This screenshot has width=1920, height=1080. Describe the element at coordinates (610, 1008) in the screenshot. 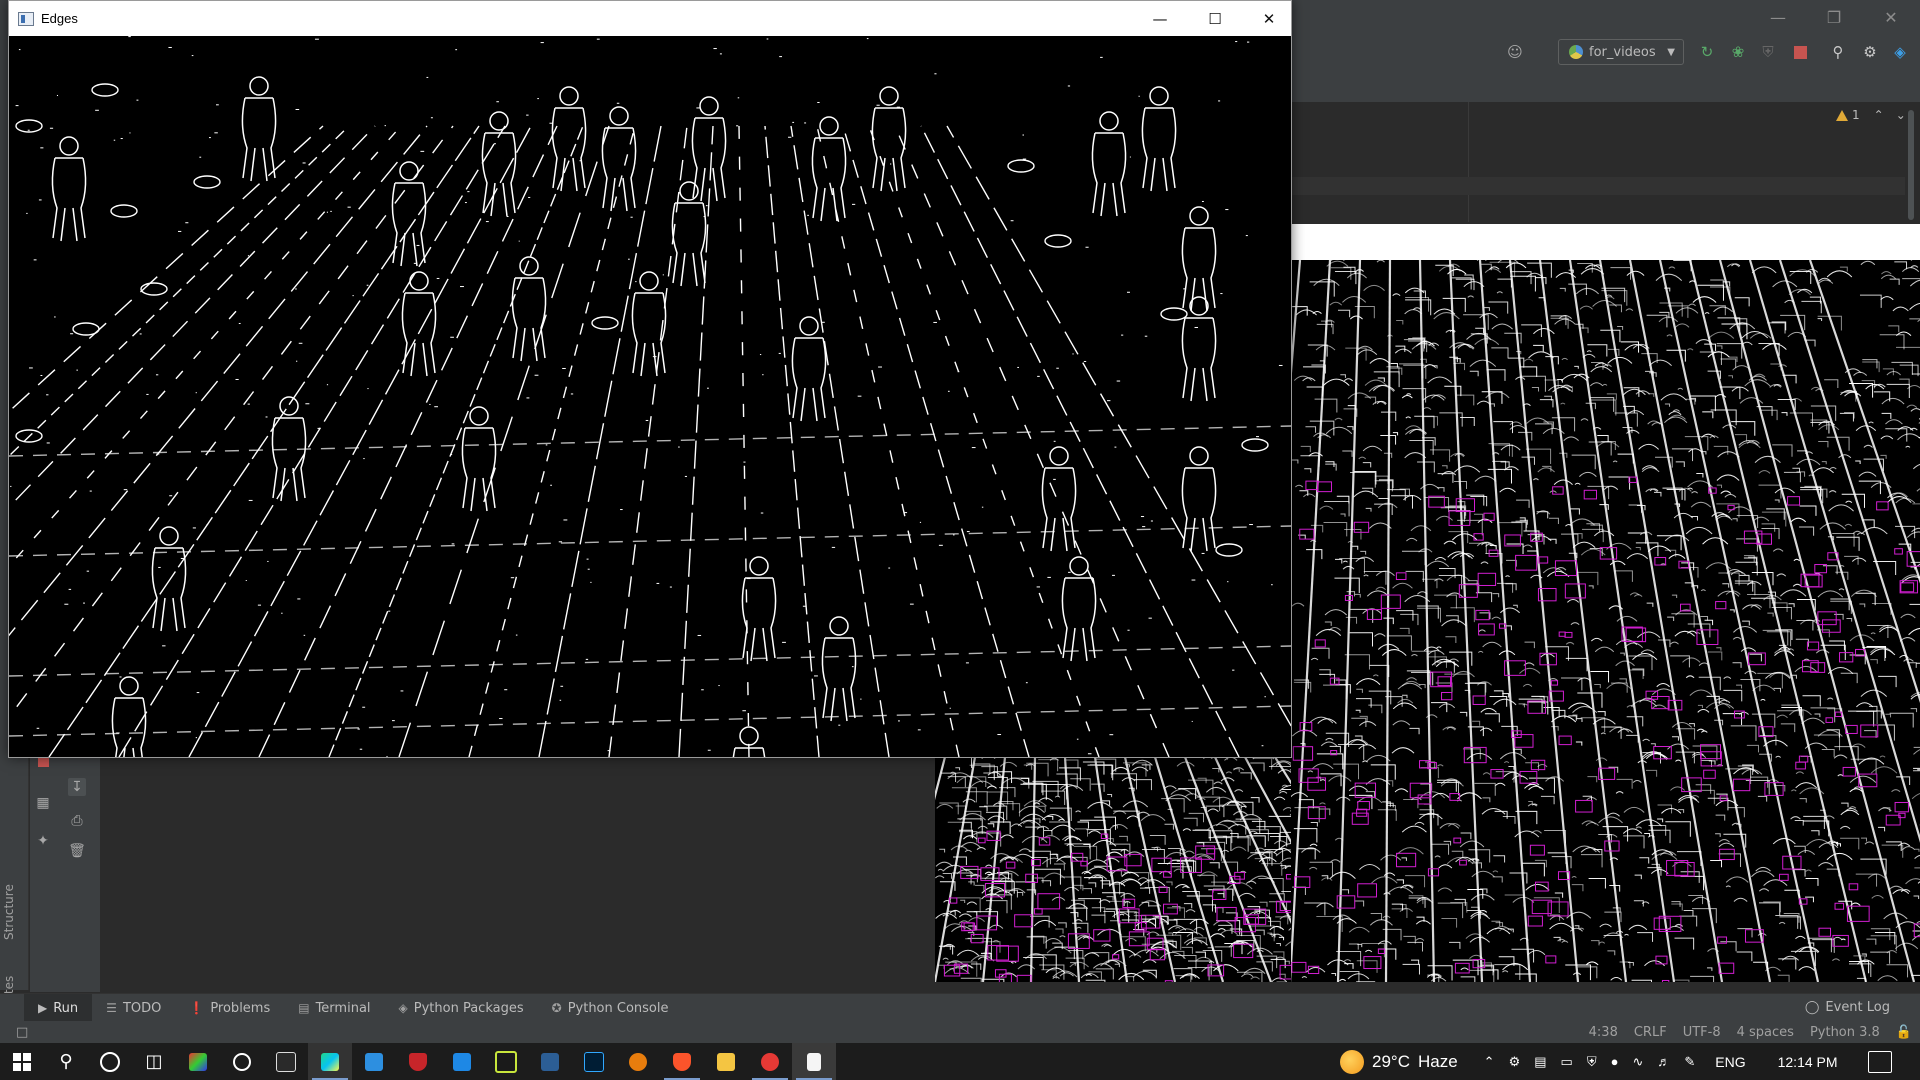

I see `tab-python-console: ✪ Python Console` at that location.